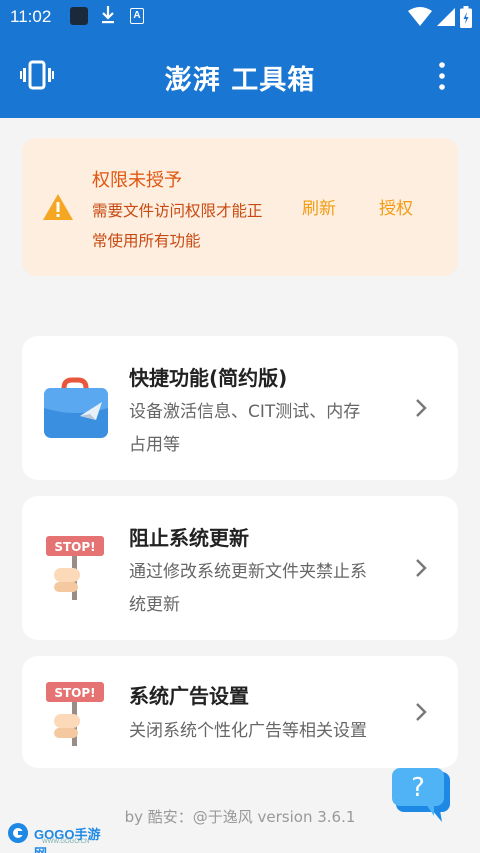  I want to click on battery-icon, so click(466, 17).